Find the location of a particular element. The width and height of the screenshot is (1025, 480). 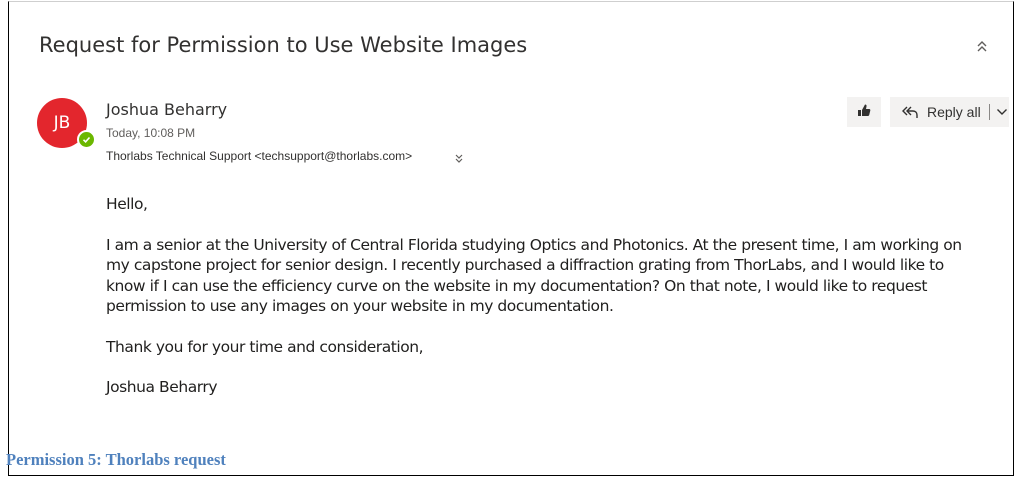

reply-all-button: Reply all is located at coordinates (949, 112).